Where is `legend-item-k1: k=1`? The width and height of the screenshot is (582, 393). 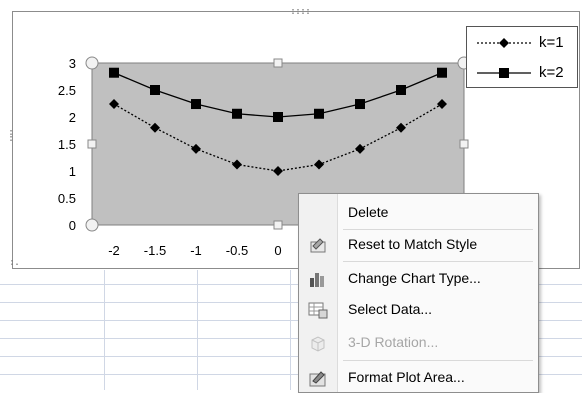
legend-item-k1: k=1 is located at coordinates (523, 43).